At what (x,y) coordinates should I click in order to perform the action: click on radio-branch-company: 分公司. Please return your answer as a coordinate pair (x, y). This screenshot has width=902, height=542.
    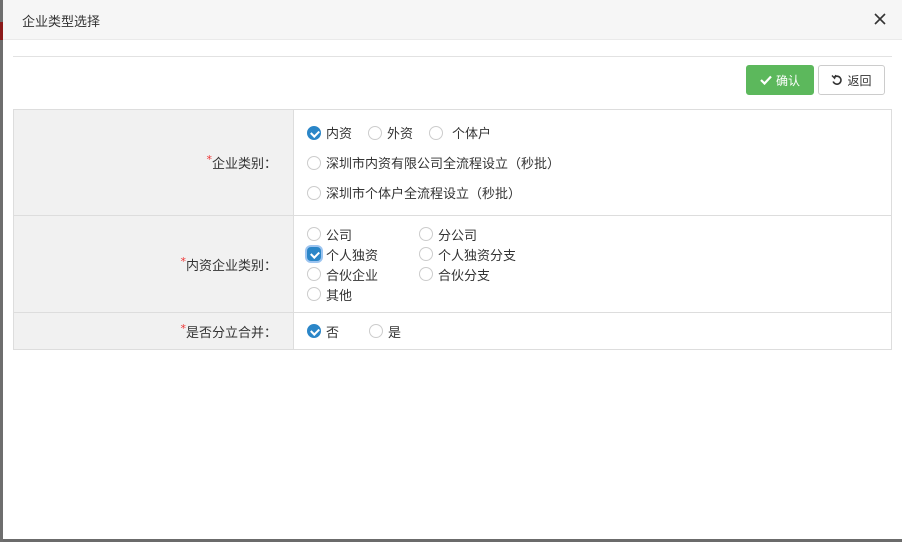
    Looking at the image, I should click on (499, 234).